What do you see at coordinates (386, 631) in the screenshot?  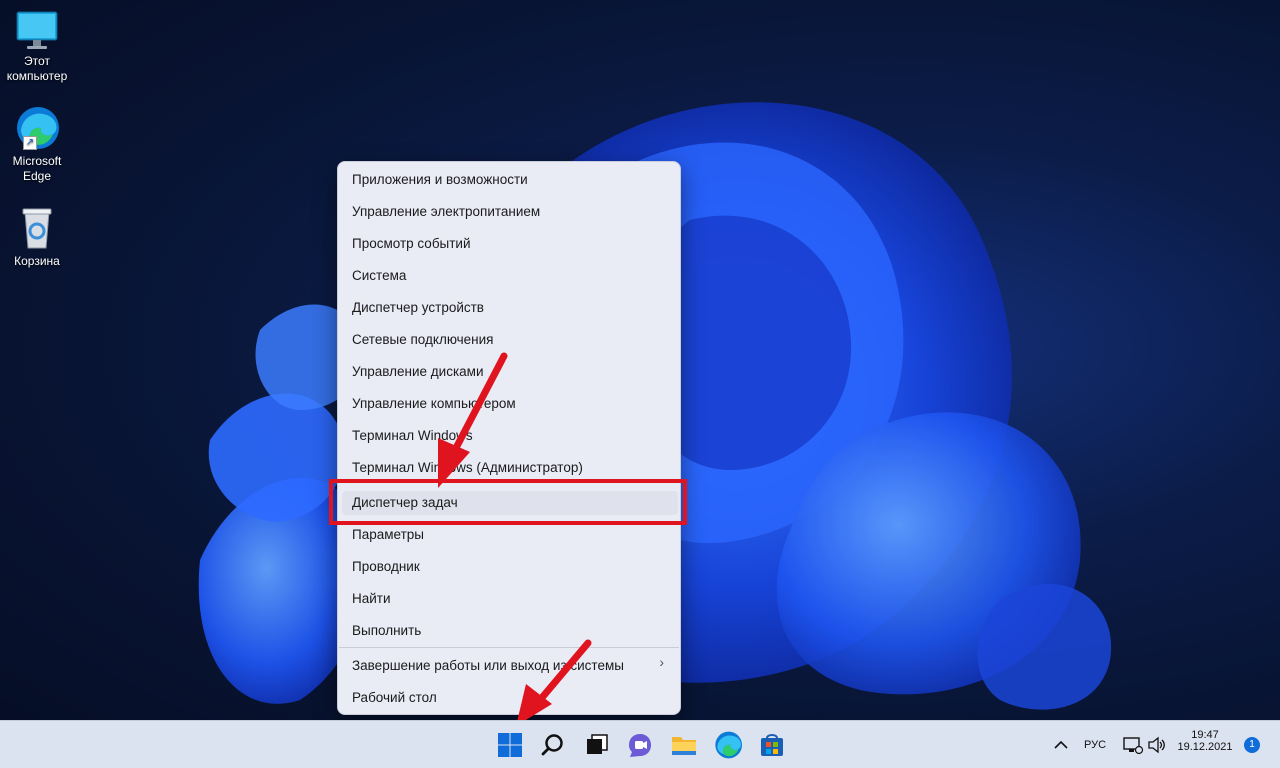 I see `menu-item-run: Выполнить` at bounding box center [386, 631].